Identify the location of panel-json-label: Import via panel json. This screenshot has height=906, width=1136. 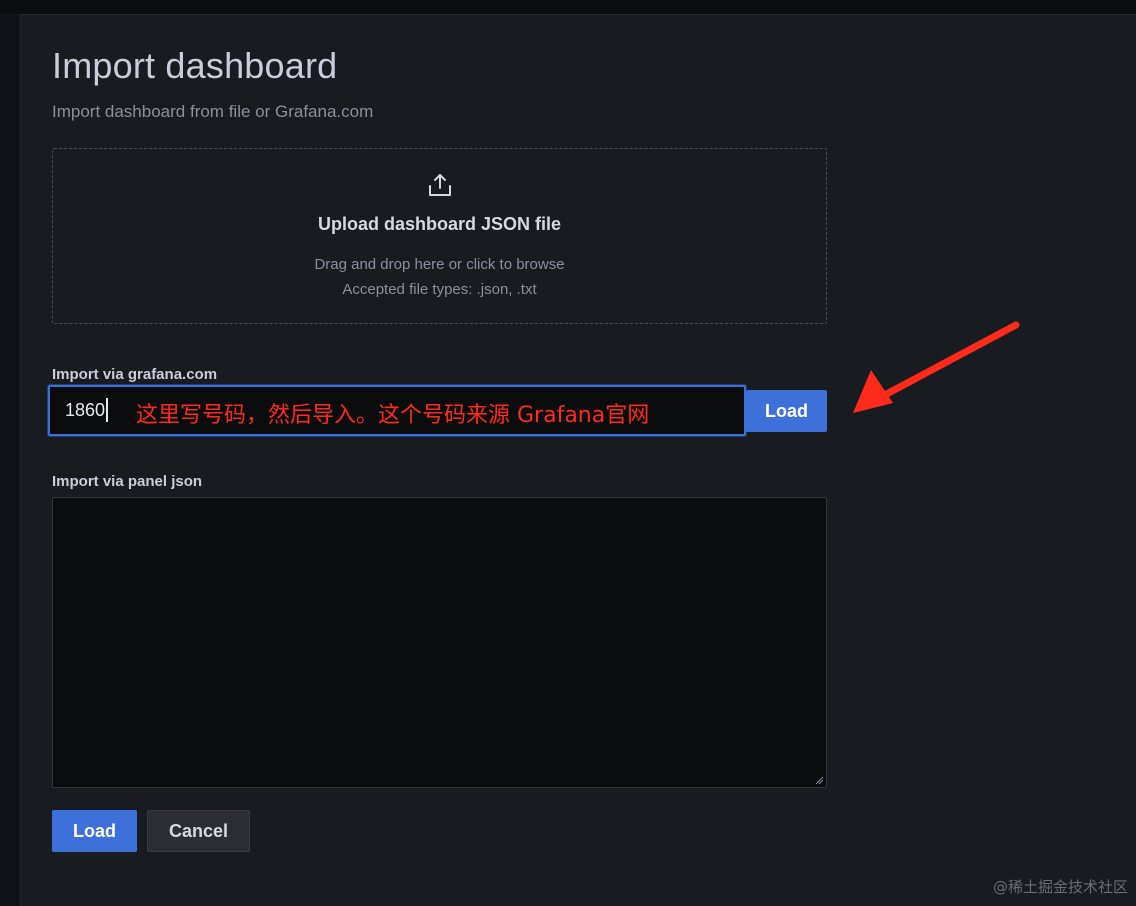
(127, 481).